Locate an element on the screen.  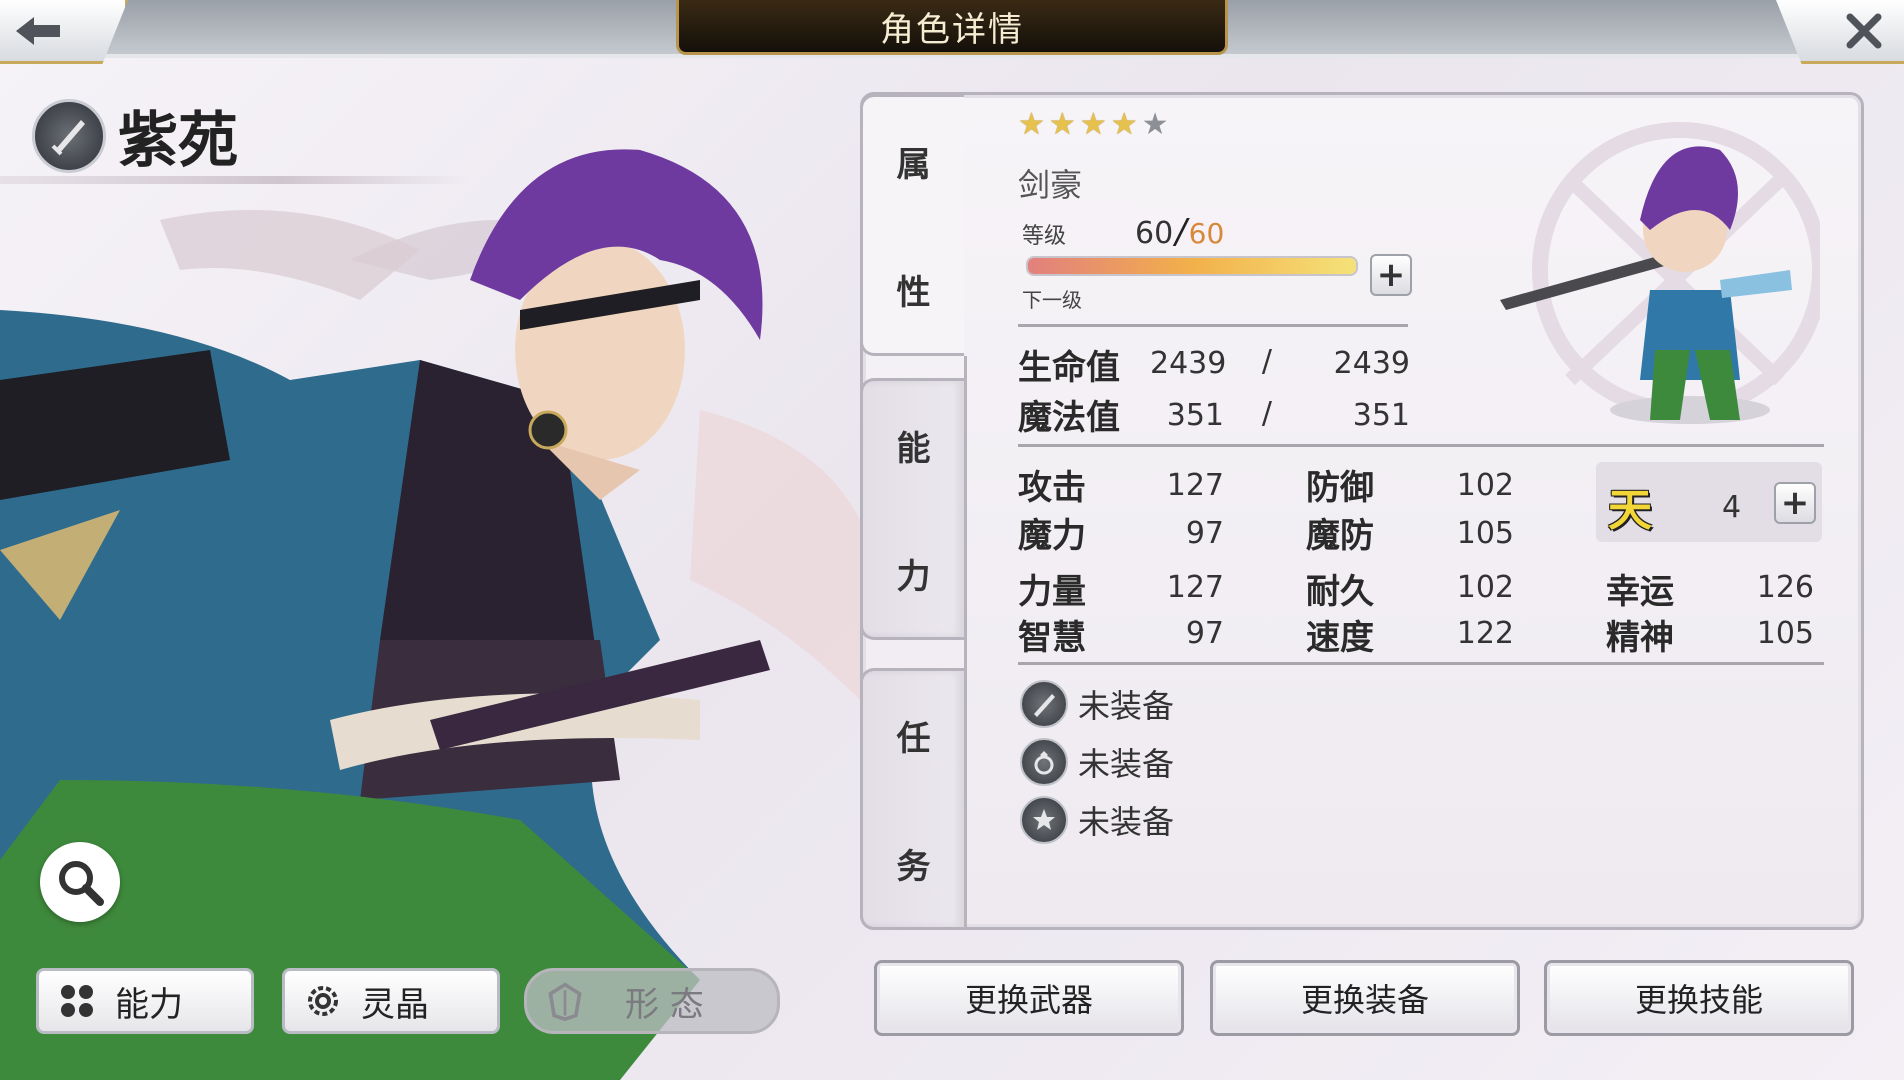
next-level-label: 下一级 is located at coordinates (1052, 300).